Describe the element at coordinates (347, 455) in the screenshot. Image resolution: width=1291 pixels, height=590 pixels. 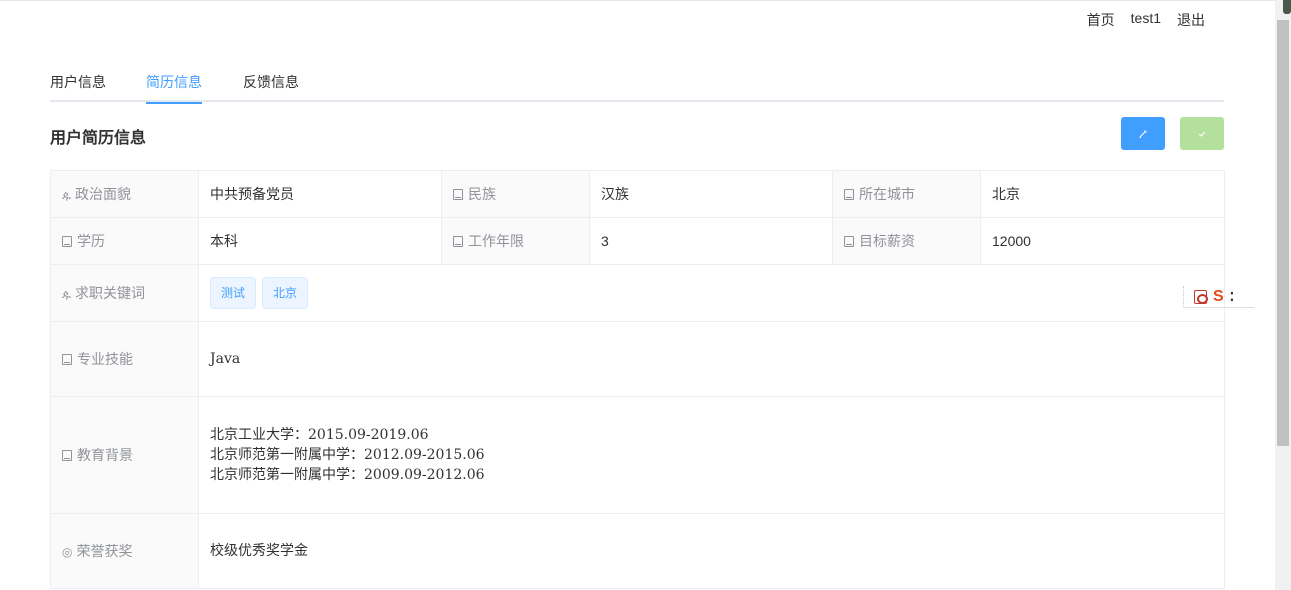
I see `edu-line: 北京师范第一附属中学：2012.09-2015.06` at that location.